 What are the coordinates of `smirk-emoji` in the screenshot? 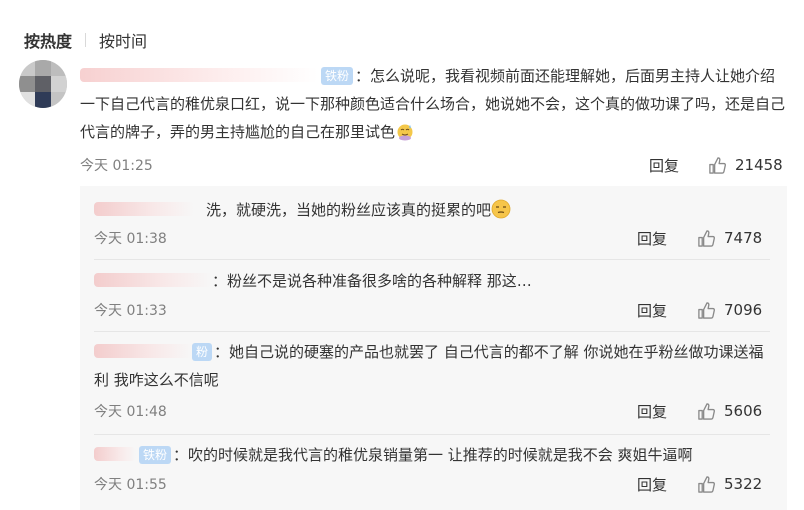 It's located at (501, 209).